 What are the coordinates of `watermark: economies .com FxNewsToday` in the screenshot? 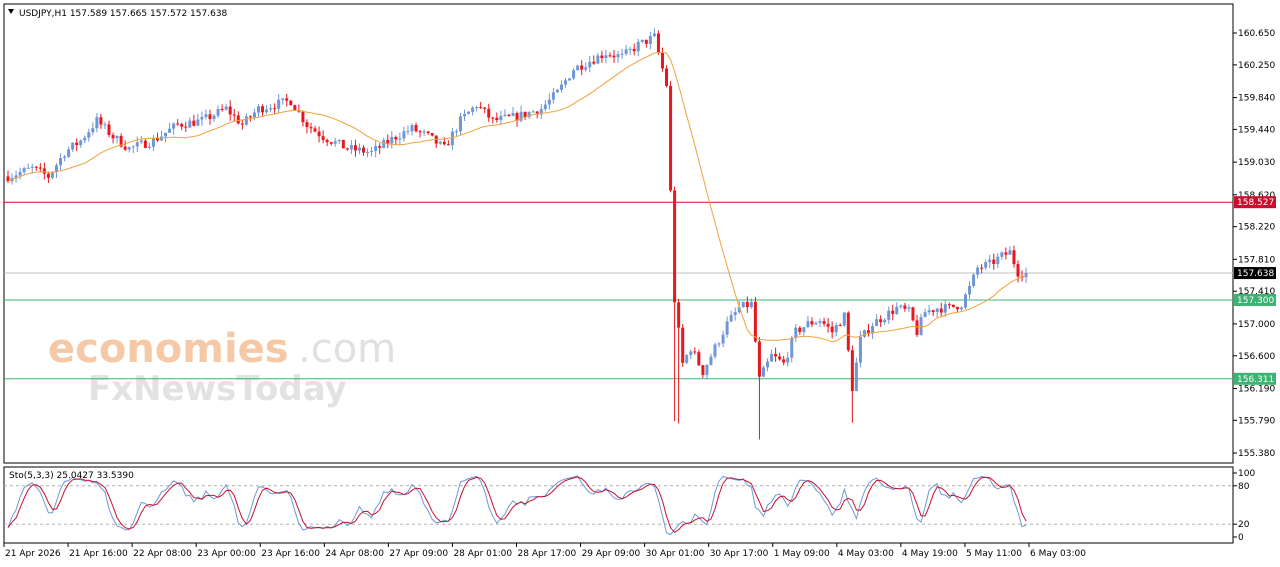 It's located at (222, 367).